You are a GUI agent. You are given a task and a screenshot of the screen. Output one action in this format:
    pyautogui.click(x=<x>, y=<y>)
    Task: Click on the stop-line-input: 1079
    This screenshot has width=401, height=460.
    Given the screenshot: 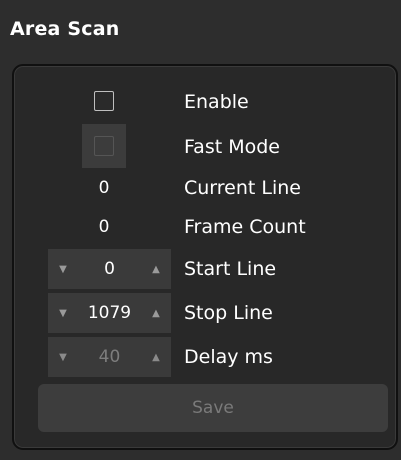 What is the action you would take?
    pyautogui.click(x=109, y=313)
    